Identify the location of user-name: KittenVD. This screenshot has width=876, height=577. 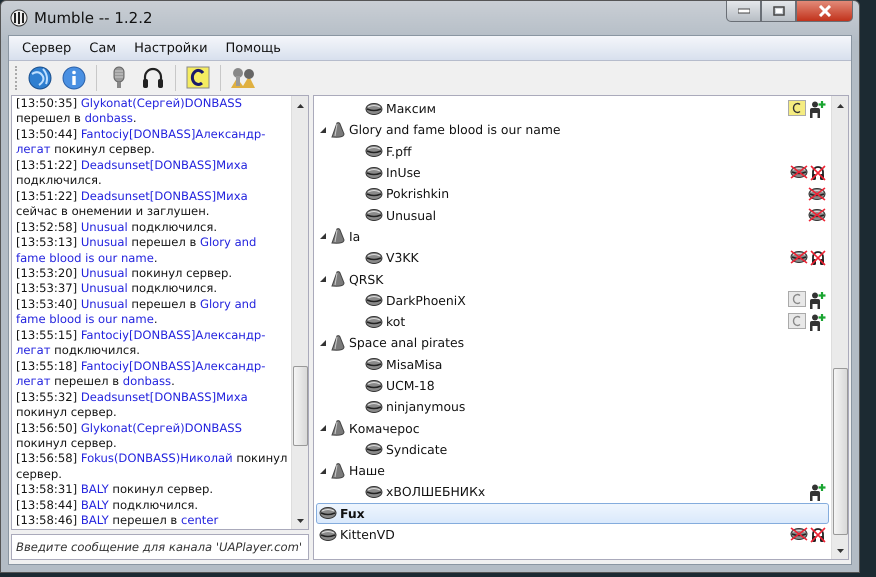
(367, 534).